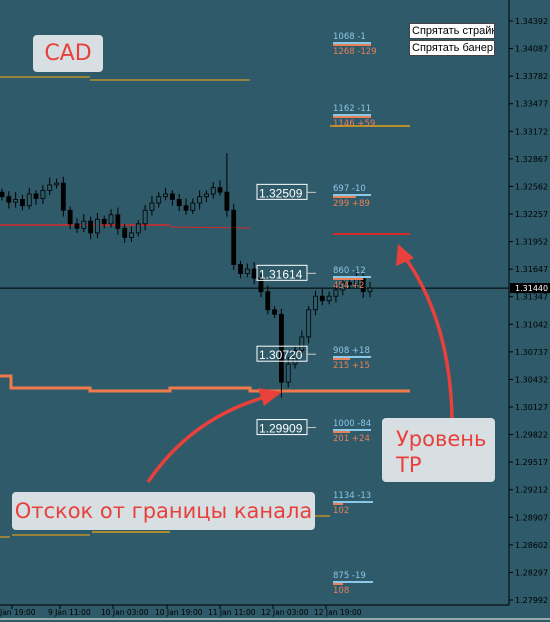  What do you see at coordinates (18, 612) in the screenshot?
I see `x-tick-label: Jan 19:00` at bounding box center [18, 612].